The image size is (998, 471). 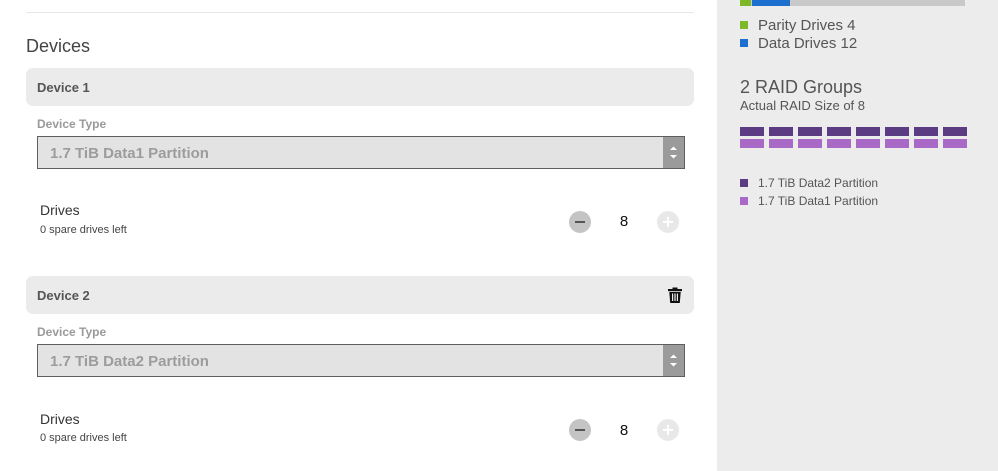 I want to click on device-2-decrease-button, so click(x=580, y=430).